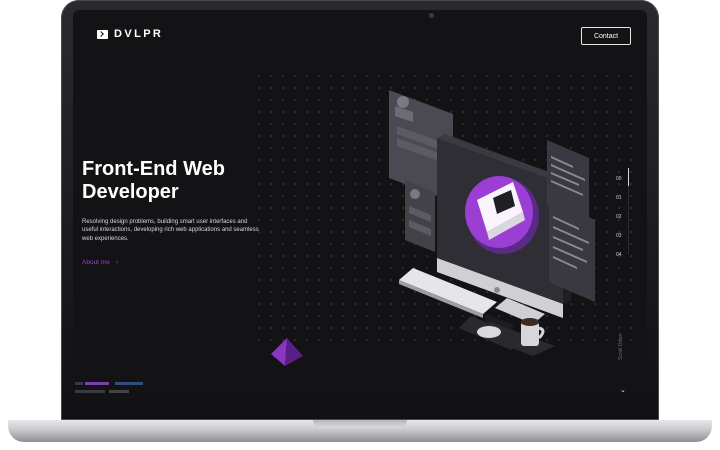 The image size is (720, 450). I want to click on pager-item-03: 03, so click(619, 236).